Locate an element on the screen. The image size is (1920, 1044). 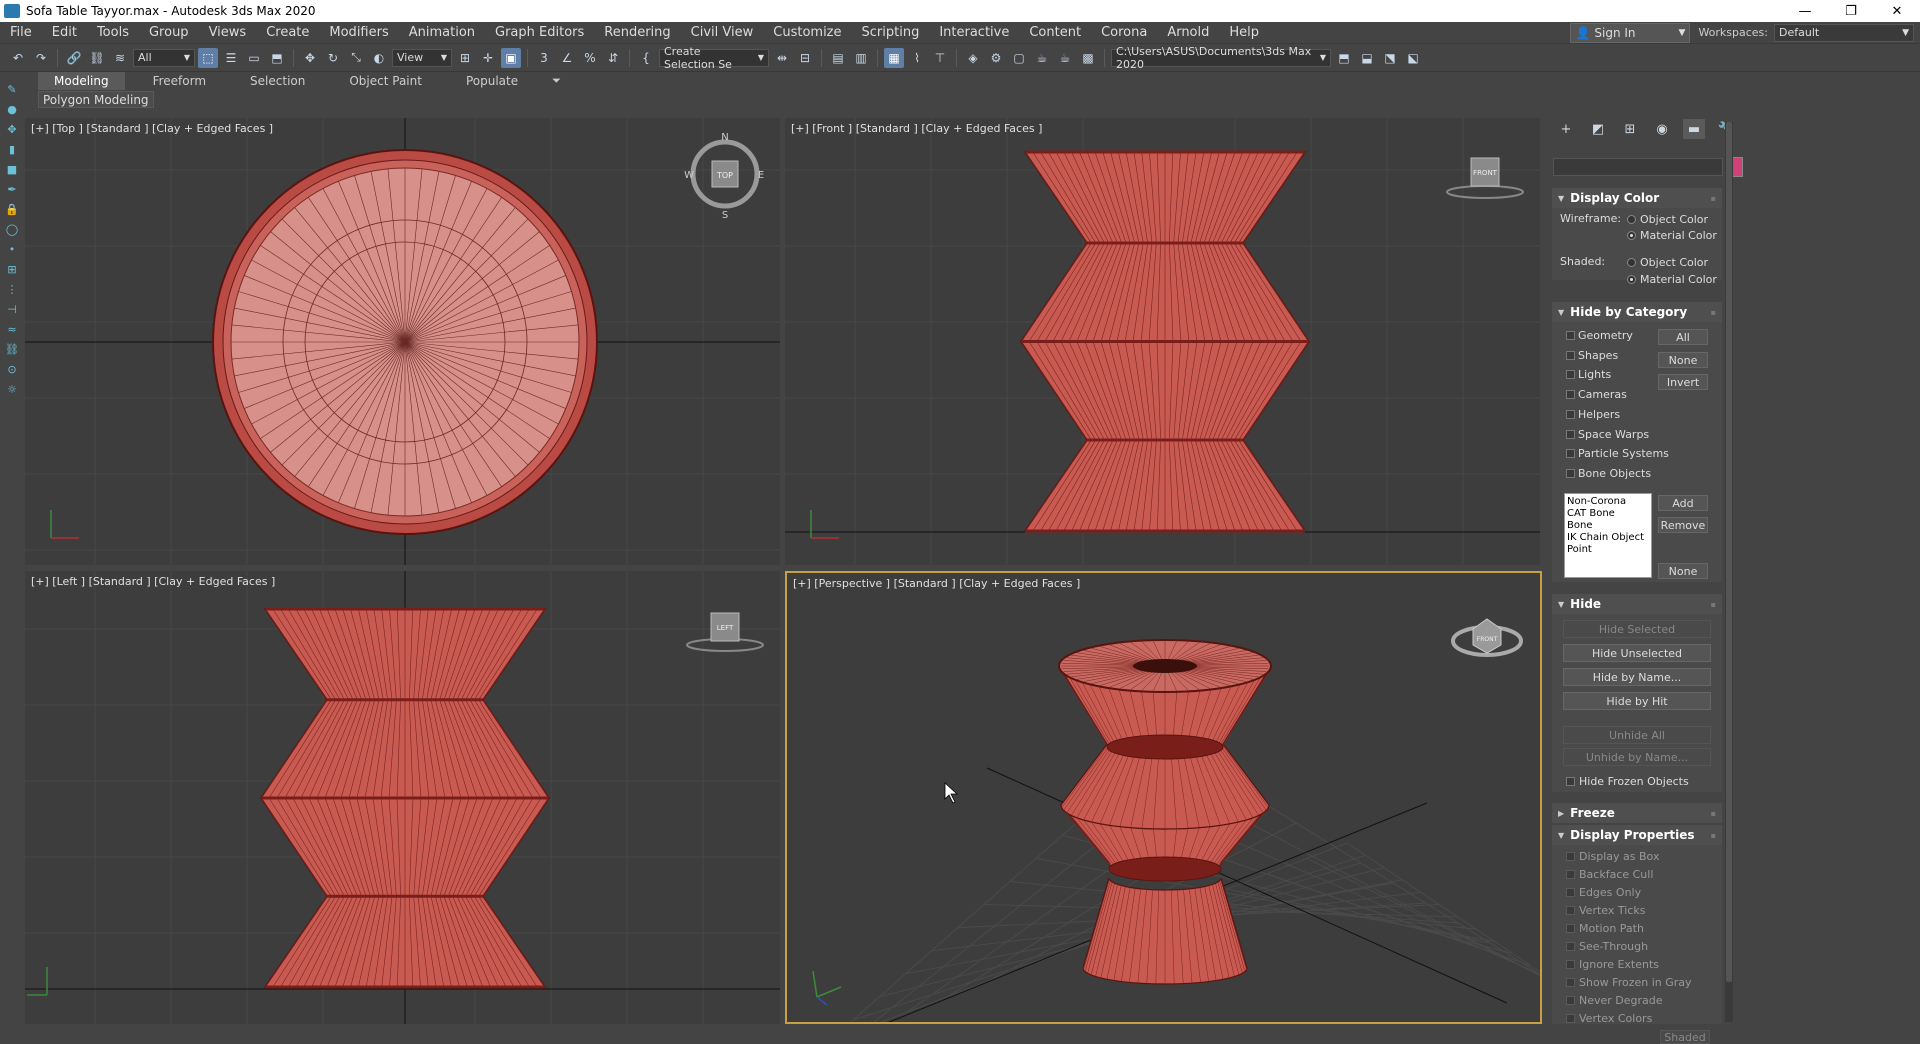
property-show-frozen-in-gray-checkbox is located at coordinates (1570, 982).